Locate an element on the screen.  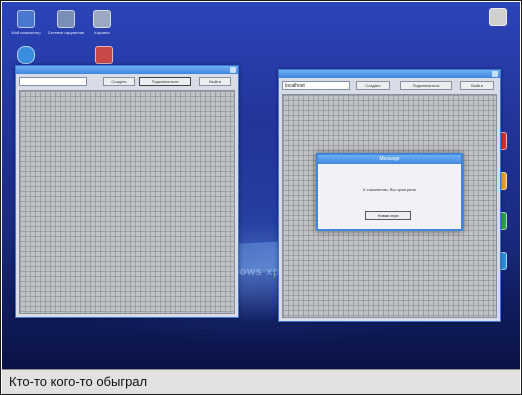
monitor-icon is located at coordinates (498, 17).